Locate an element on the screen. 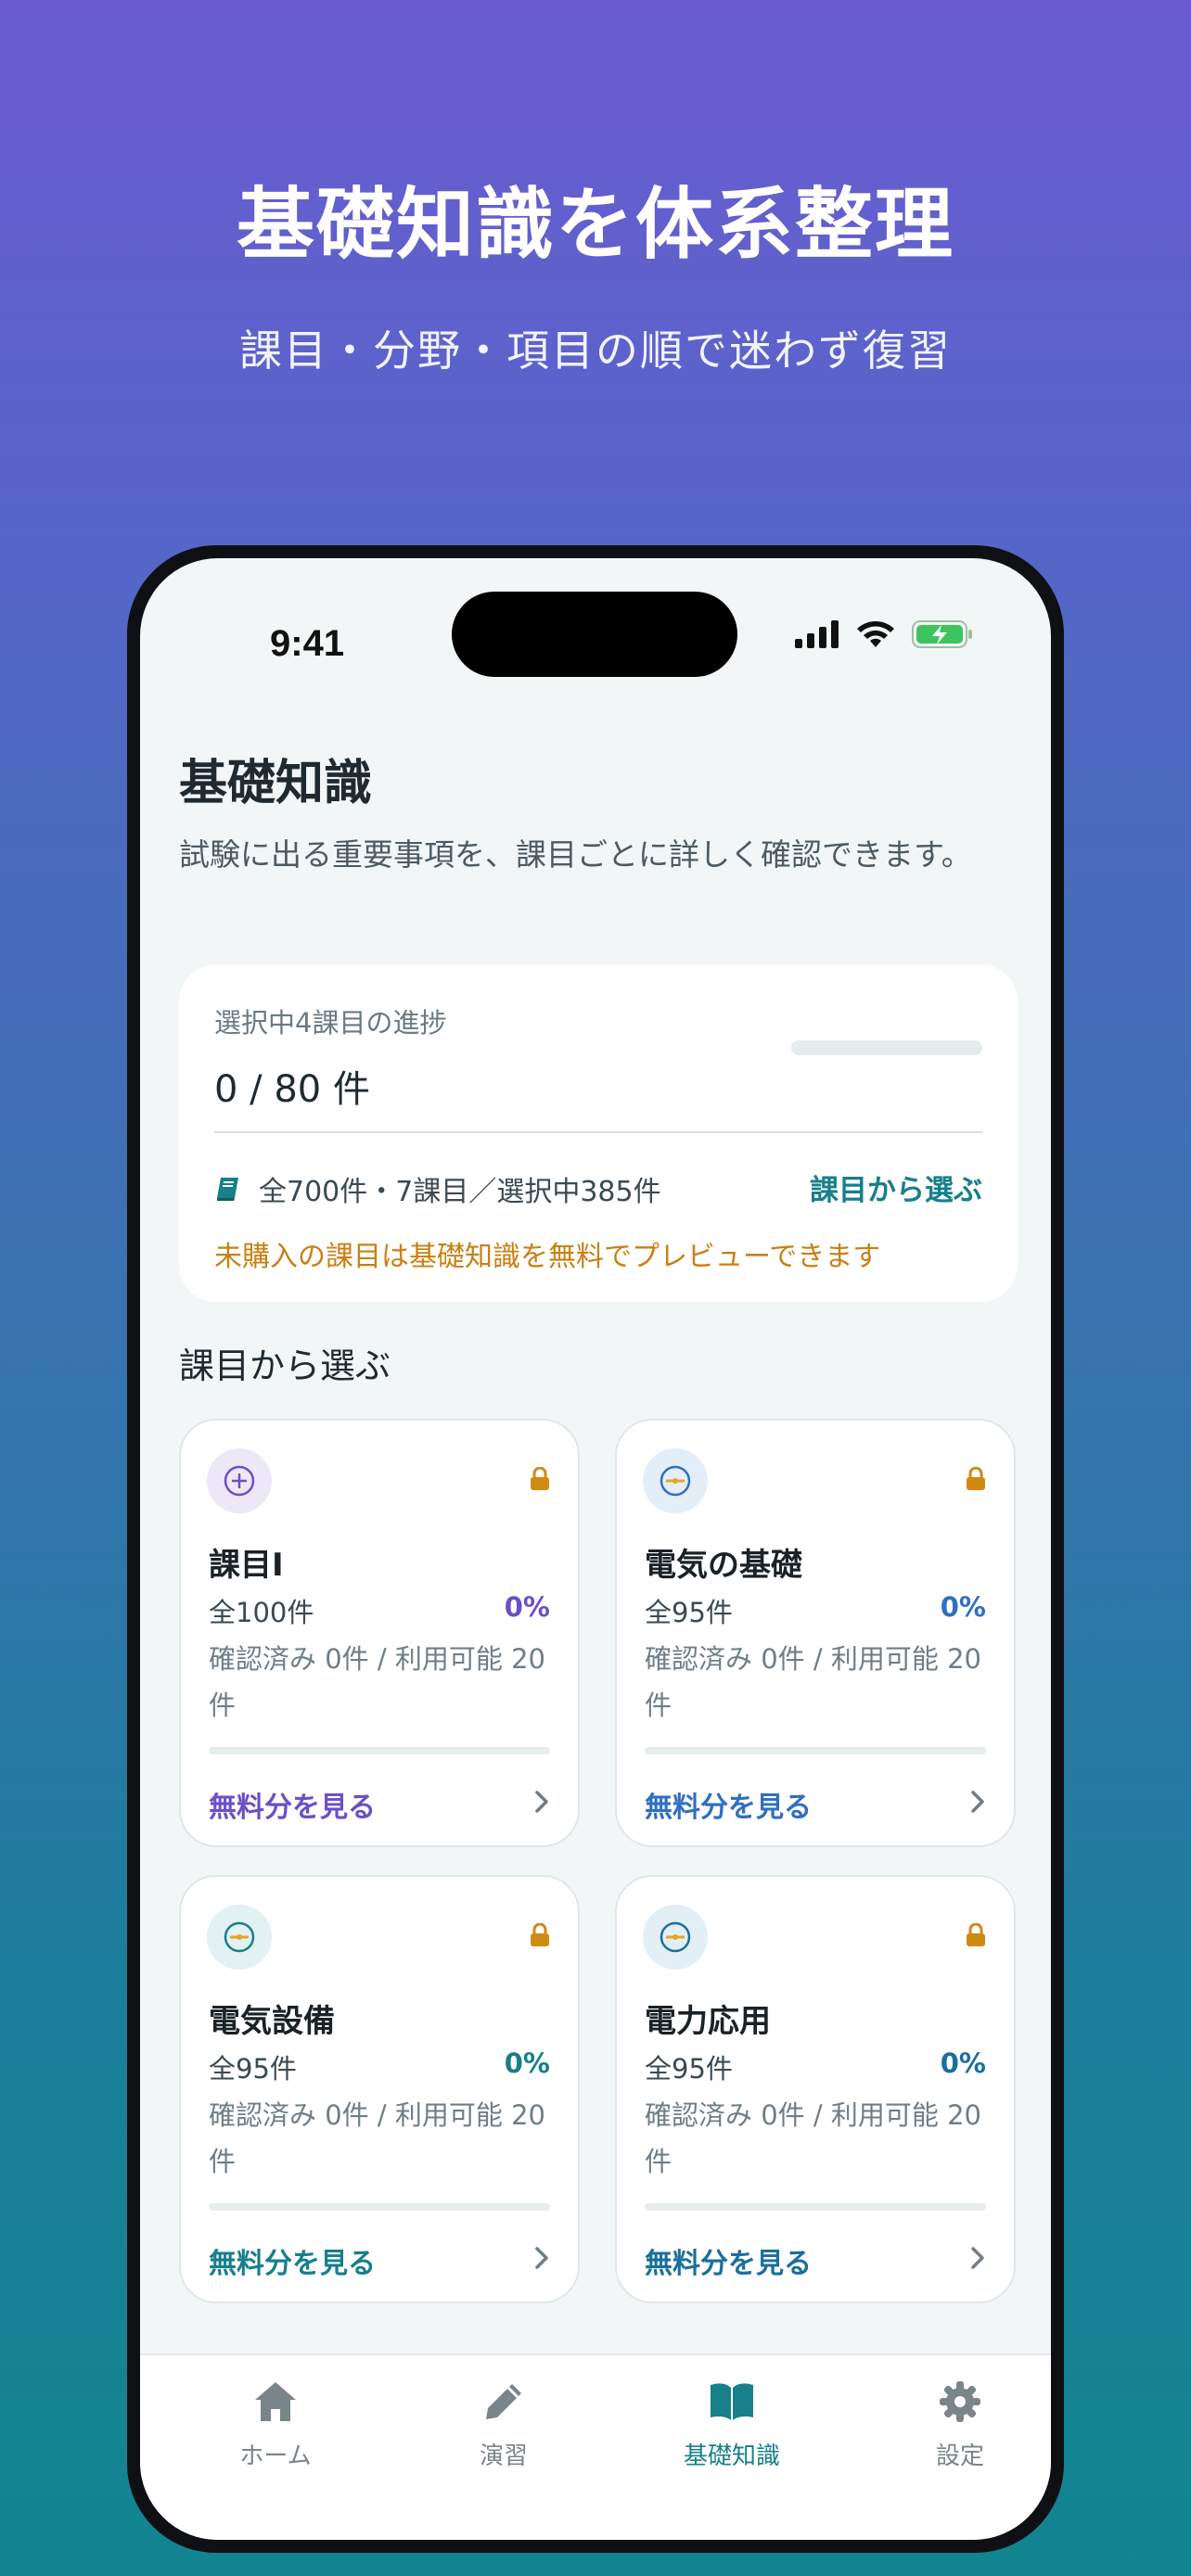 This screenshot has width=1191, height=2576. progress-label: 選択中4課目の進捗 is located at coordinates (330, 1023).